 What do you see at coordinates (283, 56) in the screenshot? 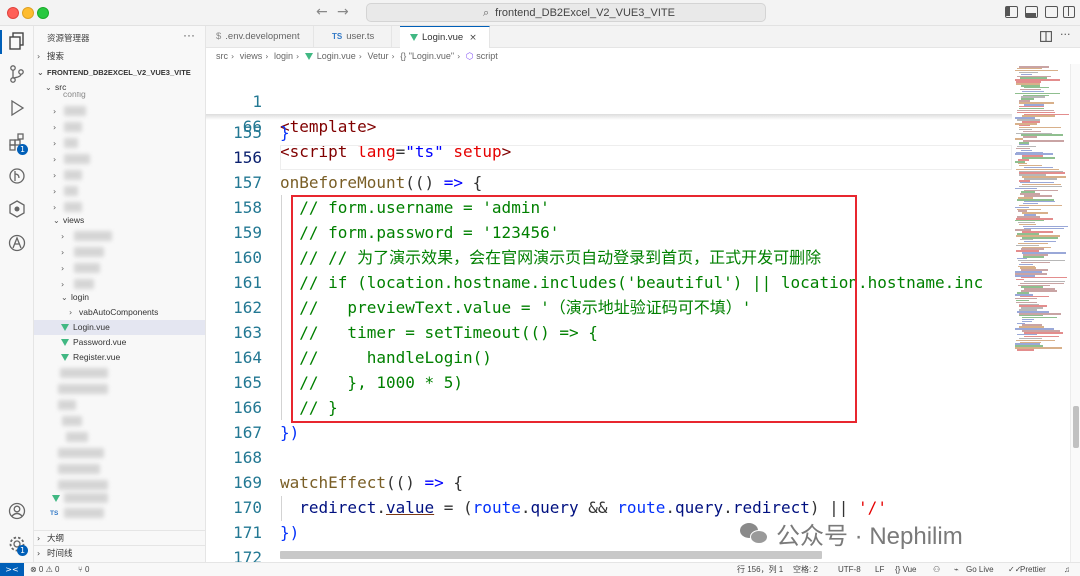
I see `breadcrumb-item: login` at bounding box center [283, 56].